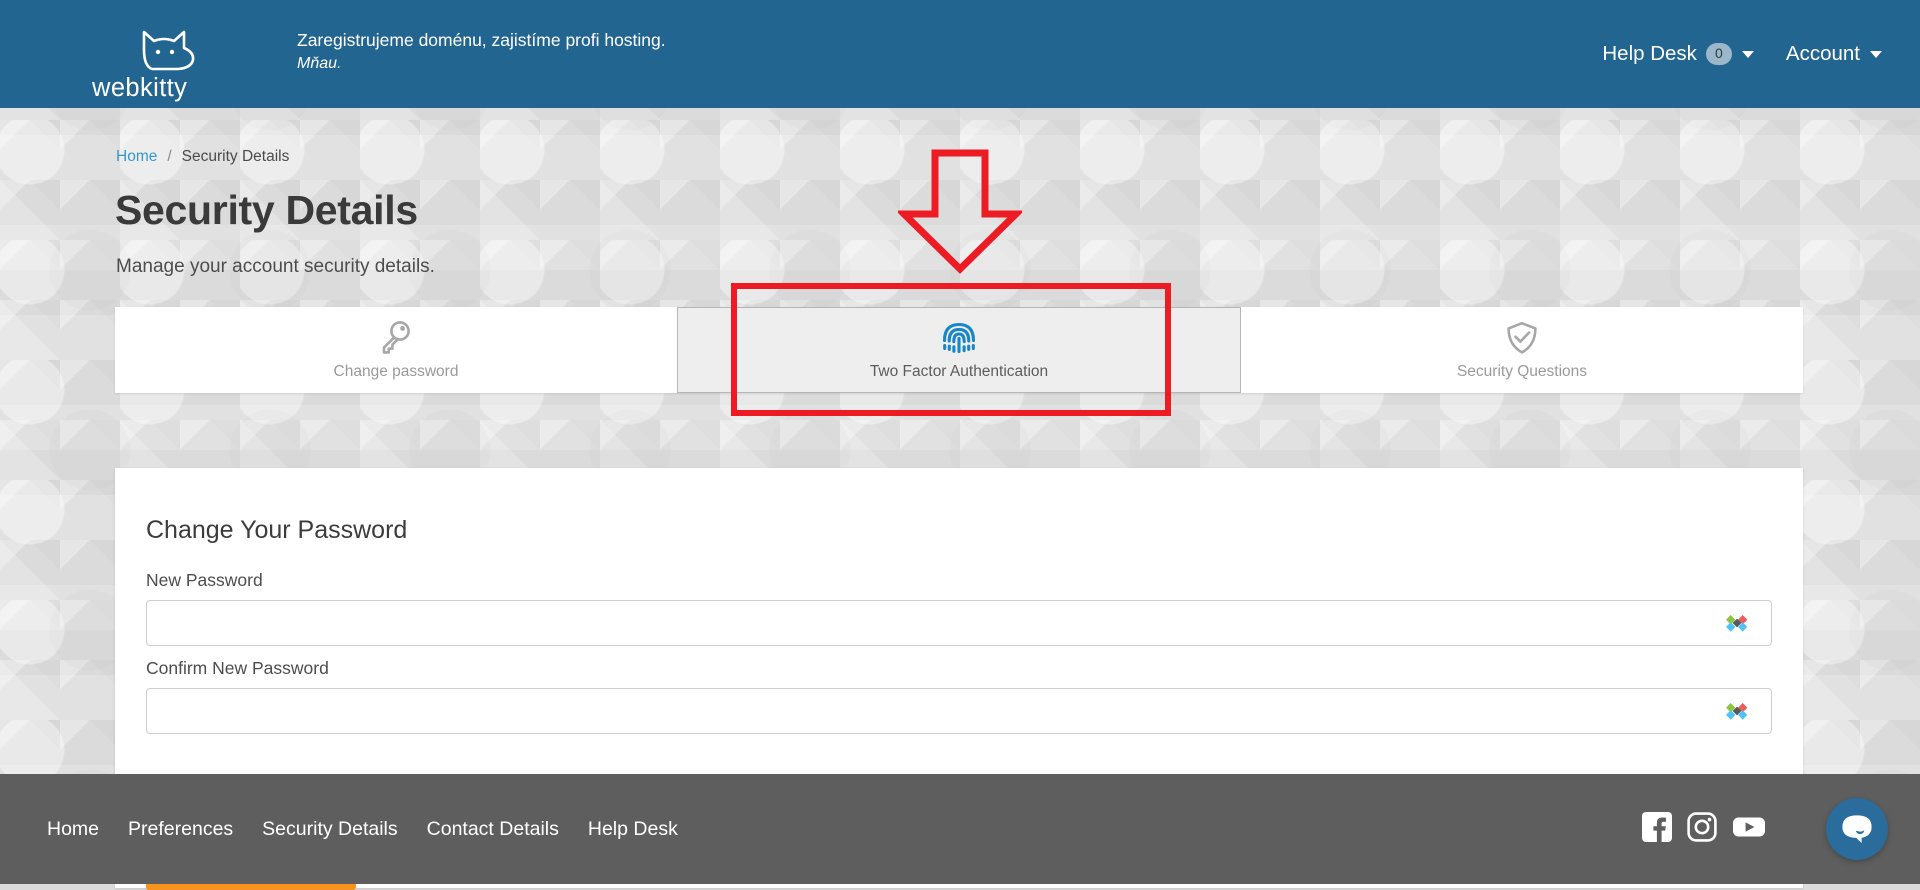  Describe the element at coordinates (1657, 829) in the screenshot. I see `facebook-icon` at that location.